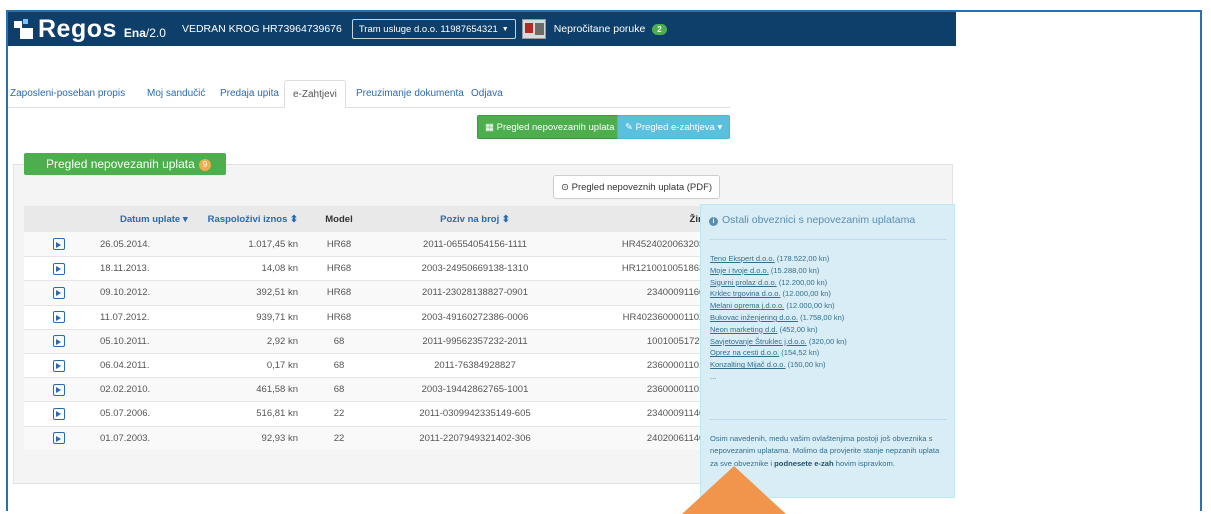 This screenshot has height=514, width=1211. Describe the element at coordinates (744, 352) in the screenshot. I see `payer-link: Oprez na cesti d.o.o.` at that location.